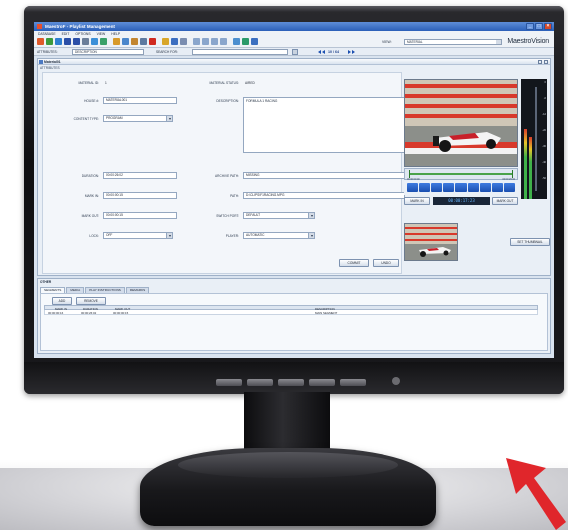 This screenshot has height=530, width=568. What do you see at coordinates (91, 101) in the screenshot?
I see `house-id-label: House #:` at bounding box center [91, 101].